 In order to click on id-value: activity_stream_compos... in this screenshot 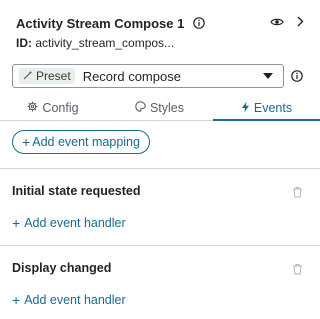, I will do `click(105, 43)`.